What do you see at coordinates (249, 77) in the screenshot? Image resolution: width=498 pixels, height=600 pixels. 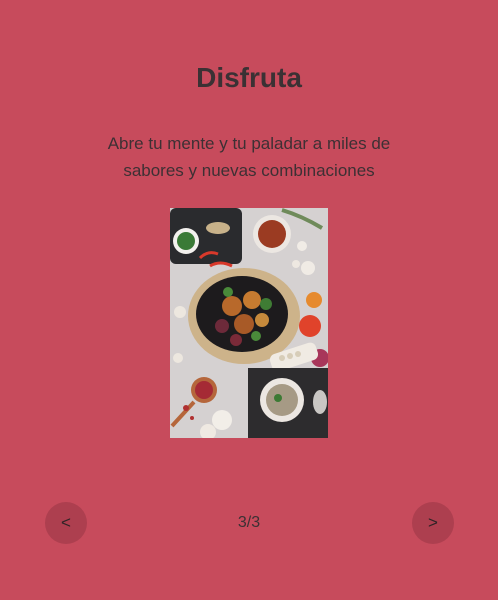 I see `slide-title: Disfruta` at bounding box center [249, 77].